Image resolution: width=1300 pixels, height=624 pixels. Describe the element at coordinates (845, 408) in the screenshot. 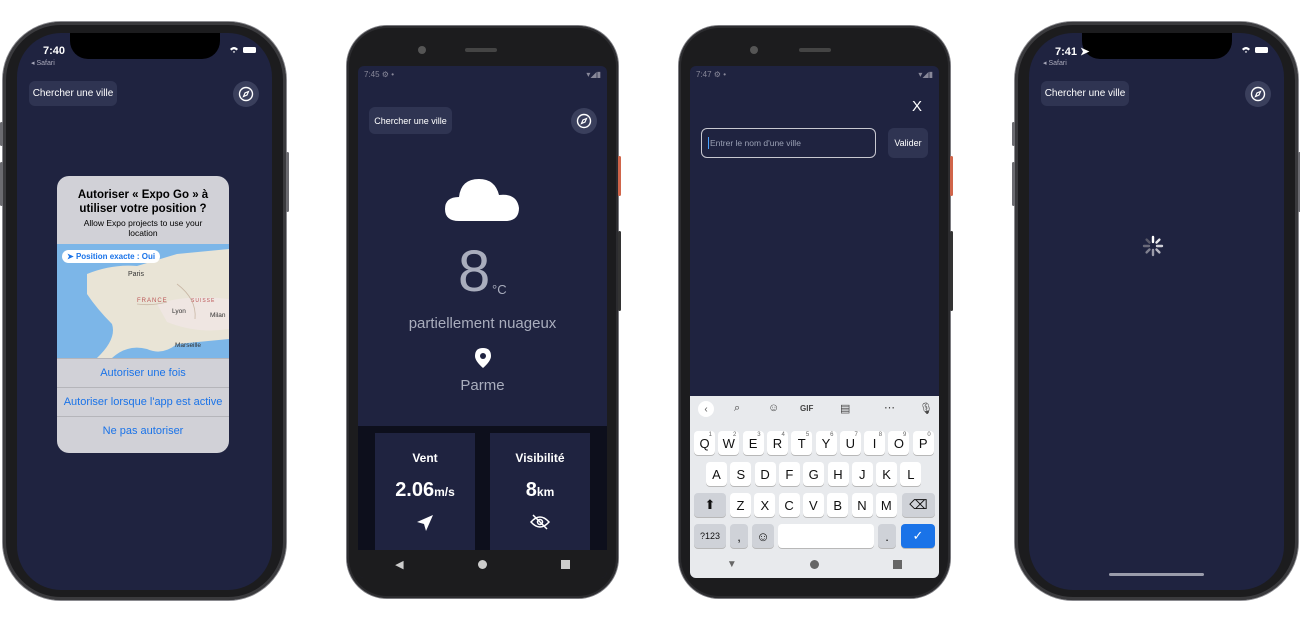

I see `clipboard-icon: ▤` at that location.